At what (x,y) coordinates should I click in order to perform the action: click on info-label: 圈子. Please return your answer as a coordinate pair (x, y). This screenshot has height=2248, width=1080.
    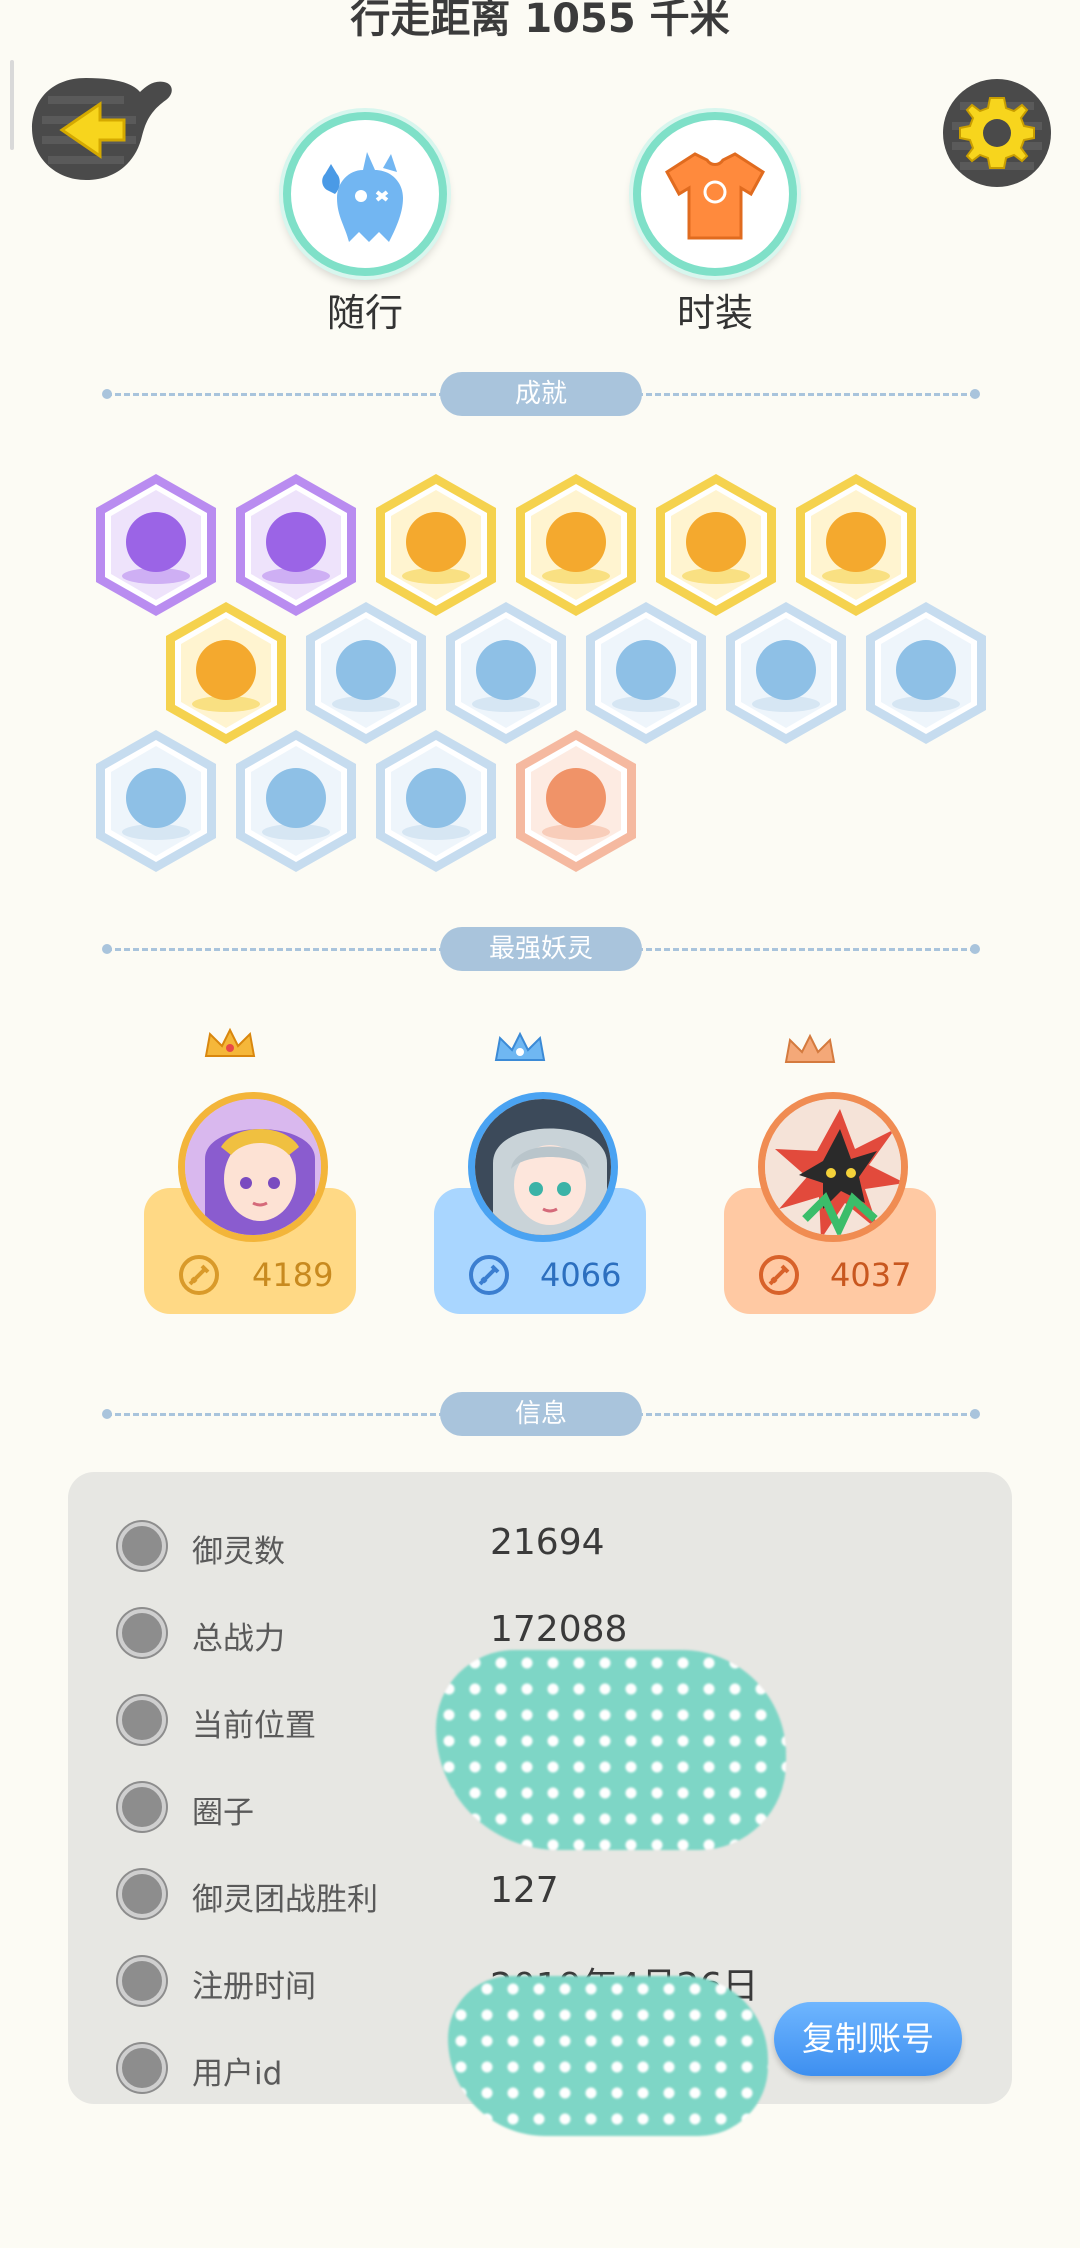
    Looking at the image, I should click on (223, 1813).